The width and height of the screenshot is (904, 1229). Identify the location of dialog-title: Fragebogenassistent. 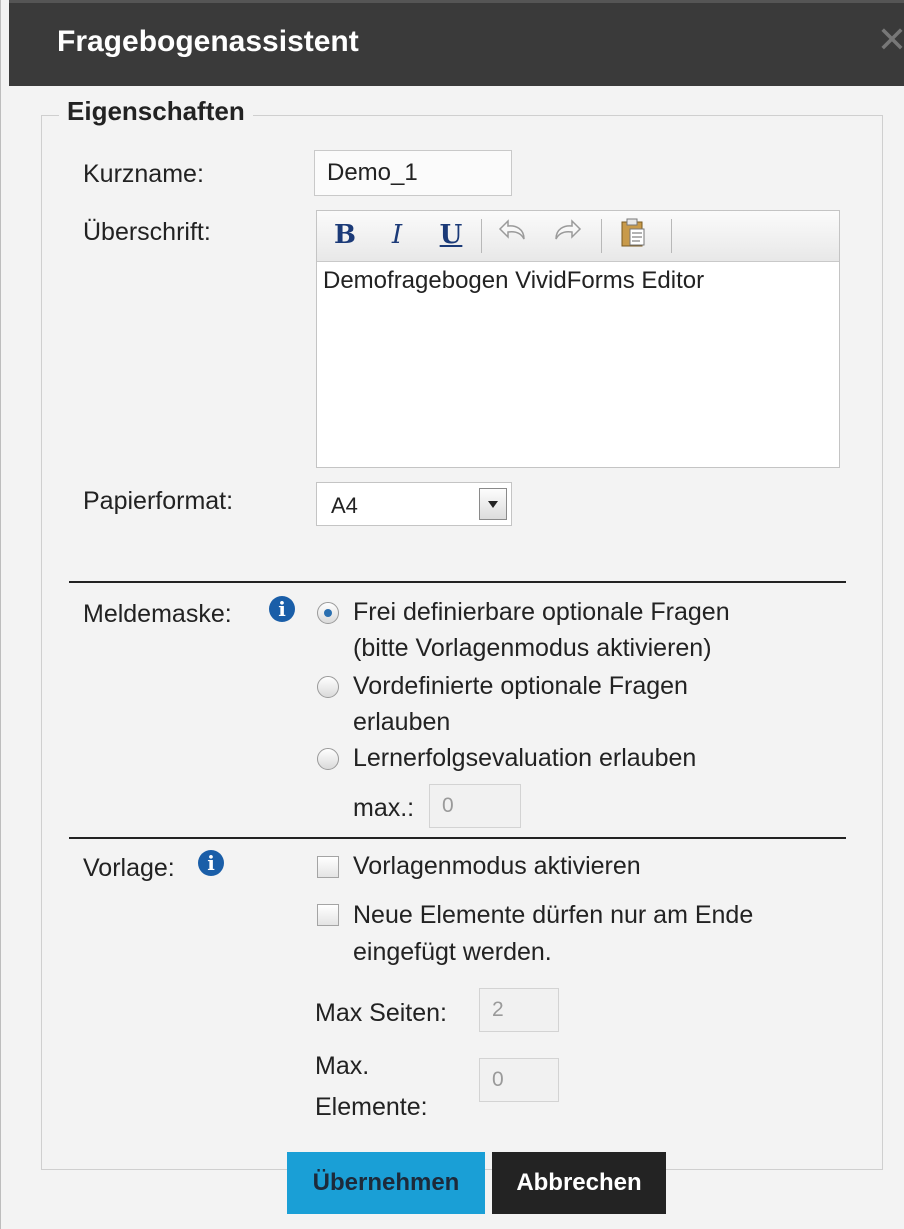
(208, 41).